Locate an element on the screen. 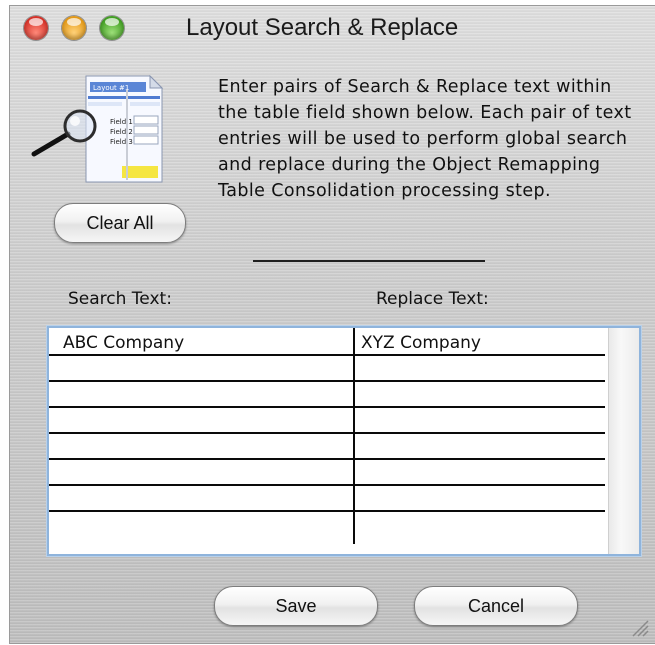 This screenshot has height=645, width=655. icon-label-field-2: Field 2 is located at coordinates (121, 132).